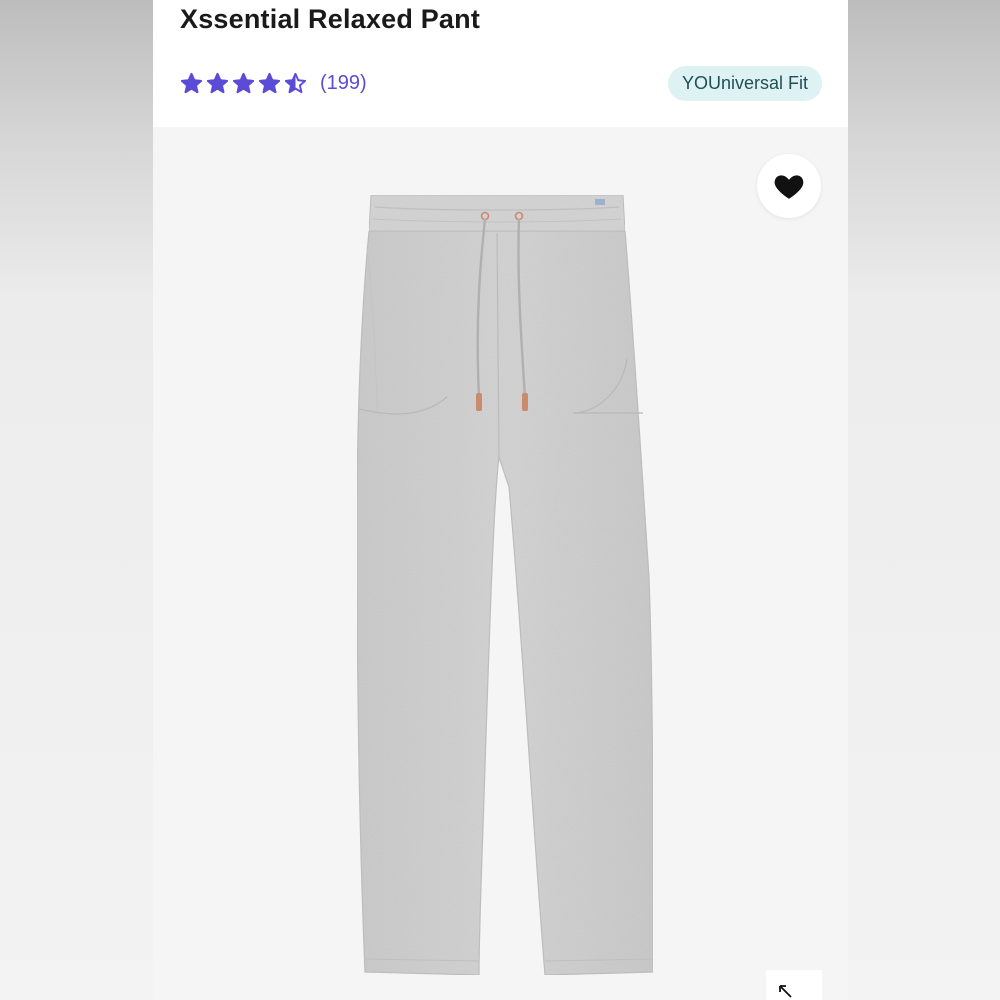 This screenshot has width=1000, height=1000. I want to click on heart-icon, so click(789, 187).